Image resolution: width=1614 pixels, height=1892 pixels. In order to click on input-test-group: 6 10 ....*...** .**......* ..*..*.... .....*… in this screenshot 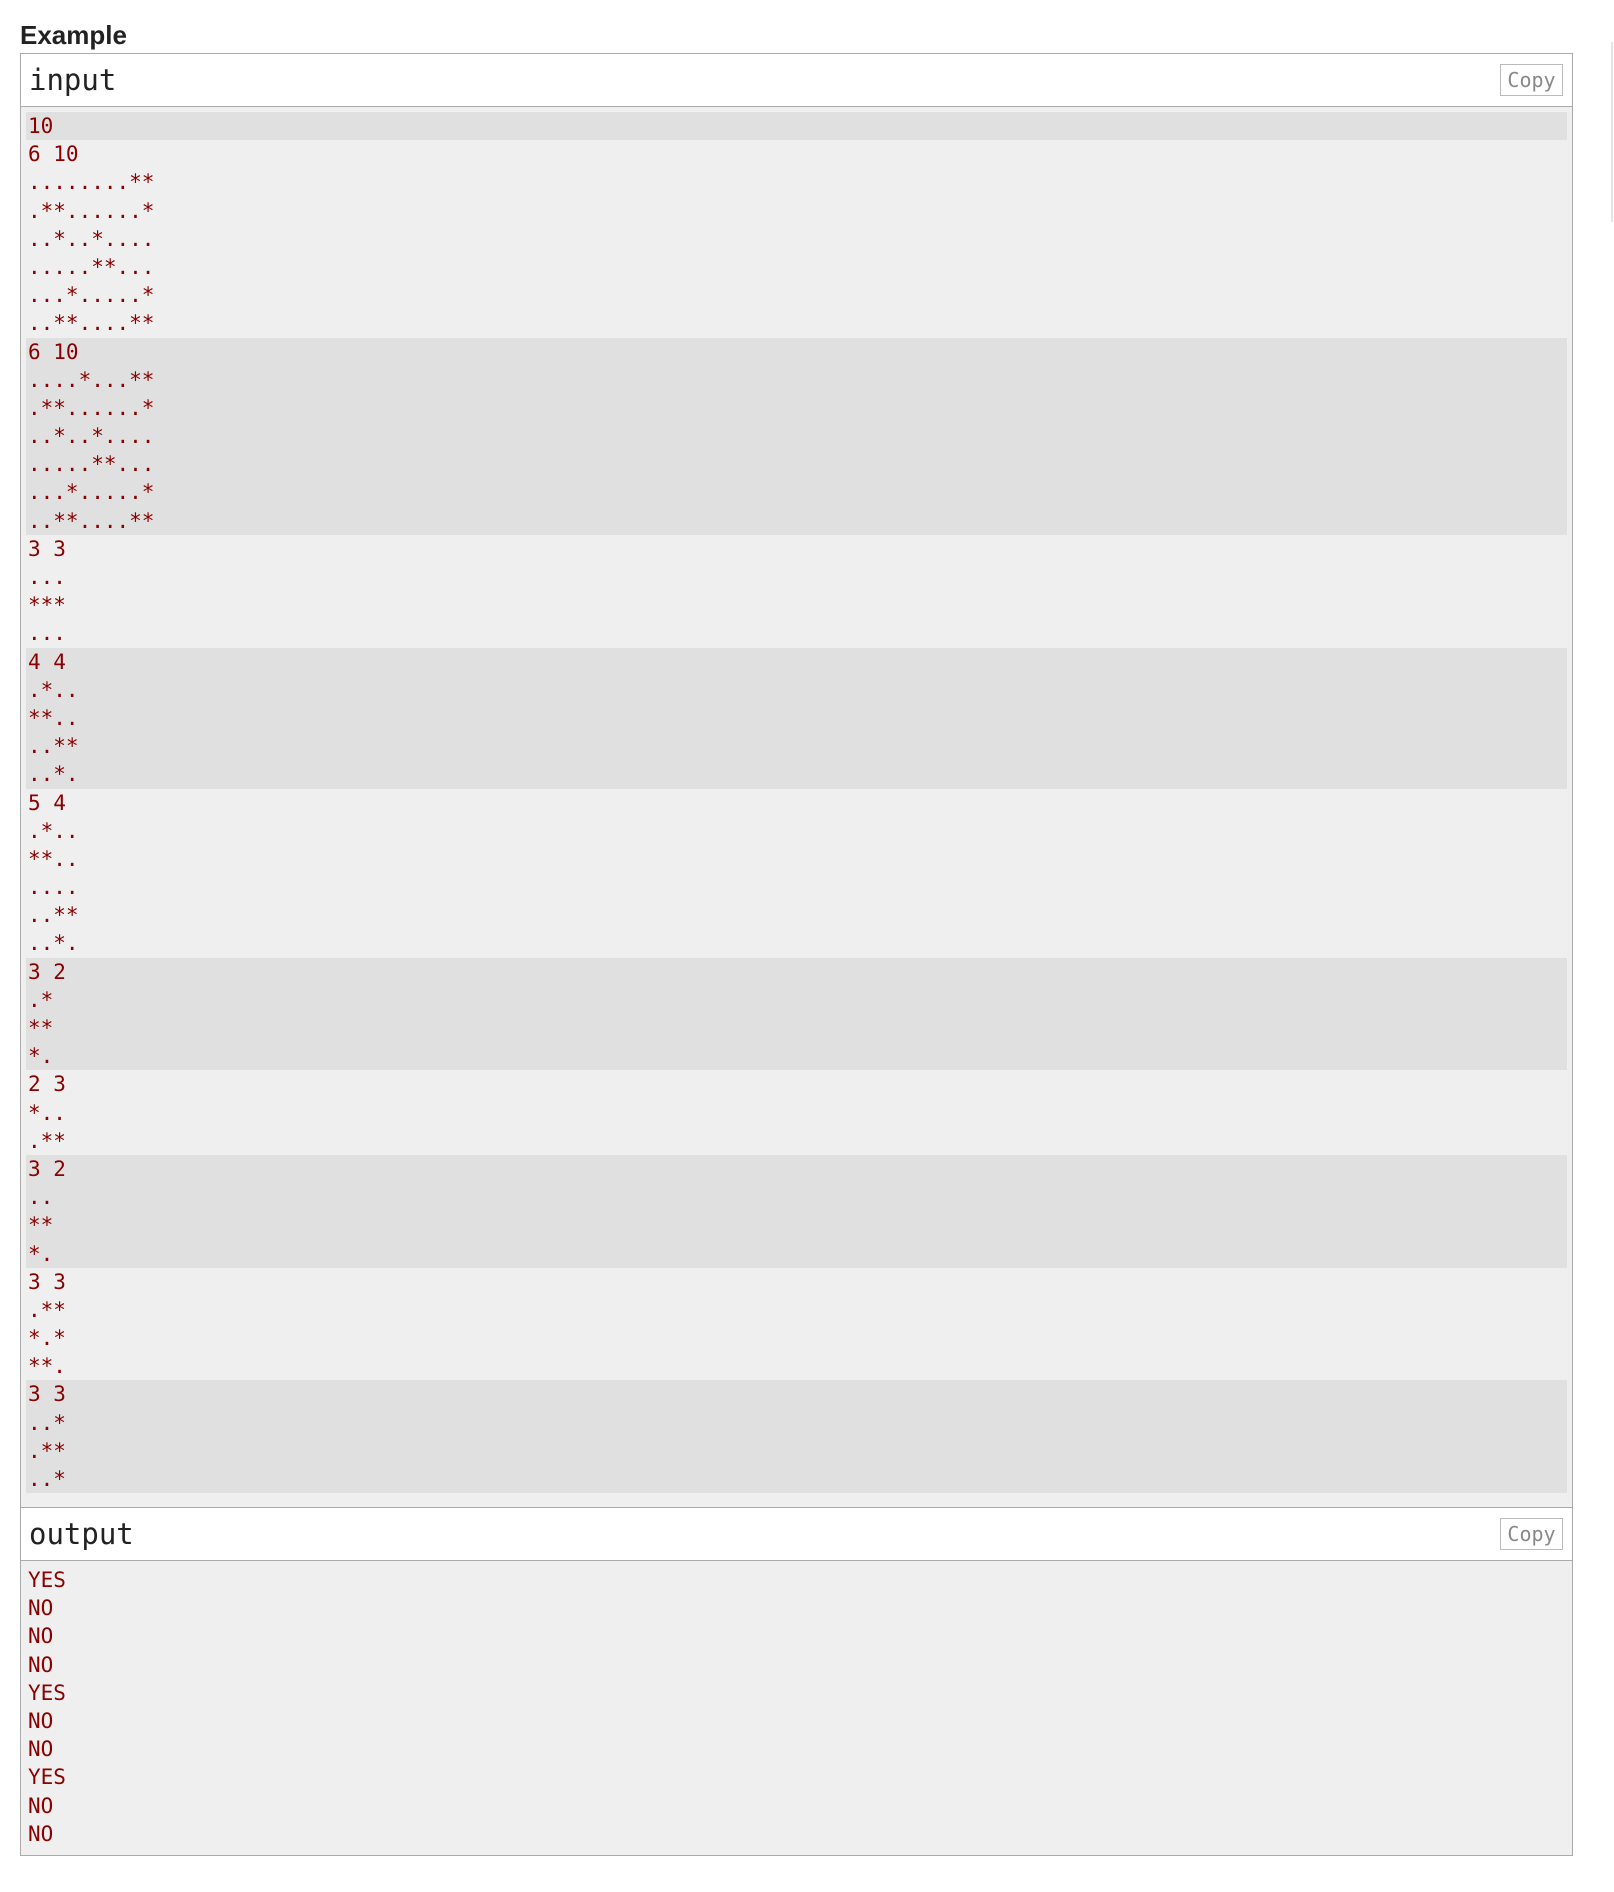, I will do `click(796, 436)`.